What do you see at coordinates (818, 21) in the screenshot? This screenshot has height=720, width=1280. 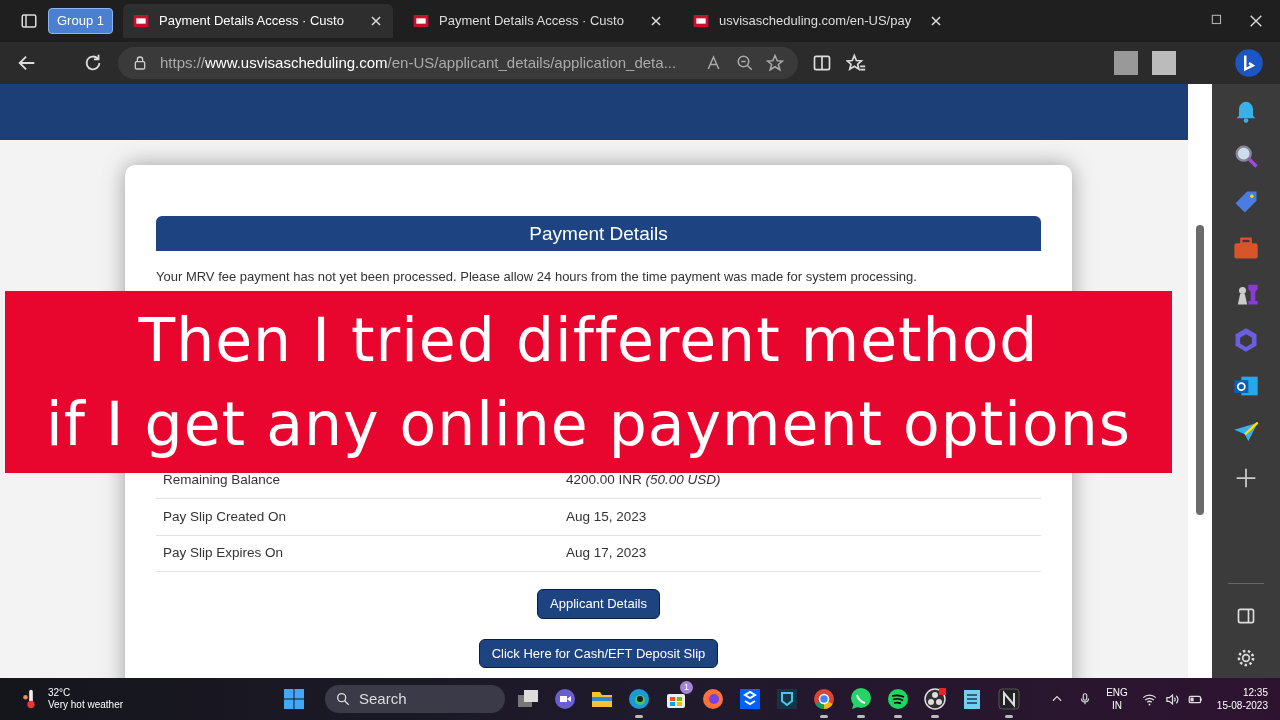 I see `browser-tab: usvisascheduling.com/en-US/pay` at bounding box center [818, 21].